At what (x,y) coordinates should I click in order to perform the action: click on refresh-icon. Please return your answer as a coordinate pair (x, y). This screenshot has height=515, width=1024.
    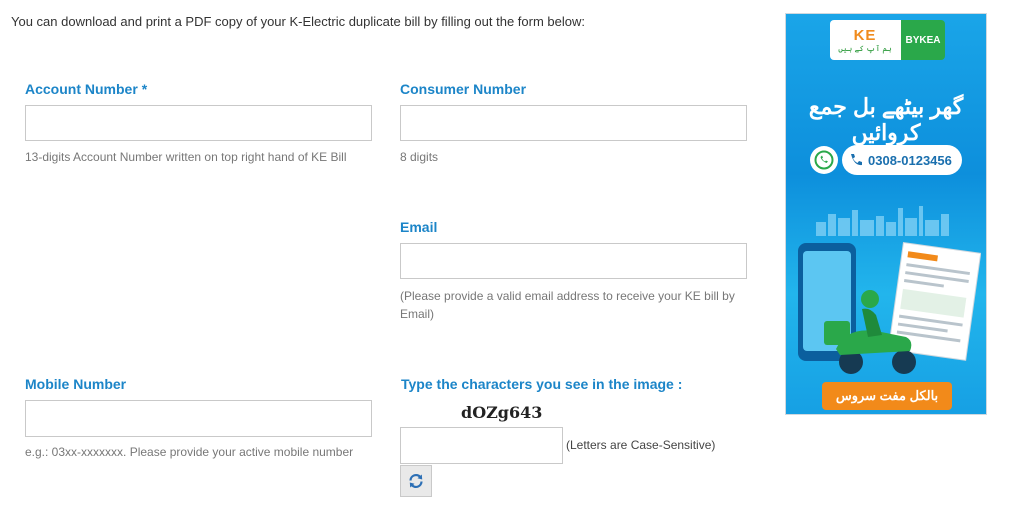
    Looking at the image, I should click on (416, 481).